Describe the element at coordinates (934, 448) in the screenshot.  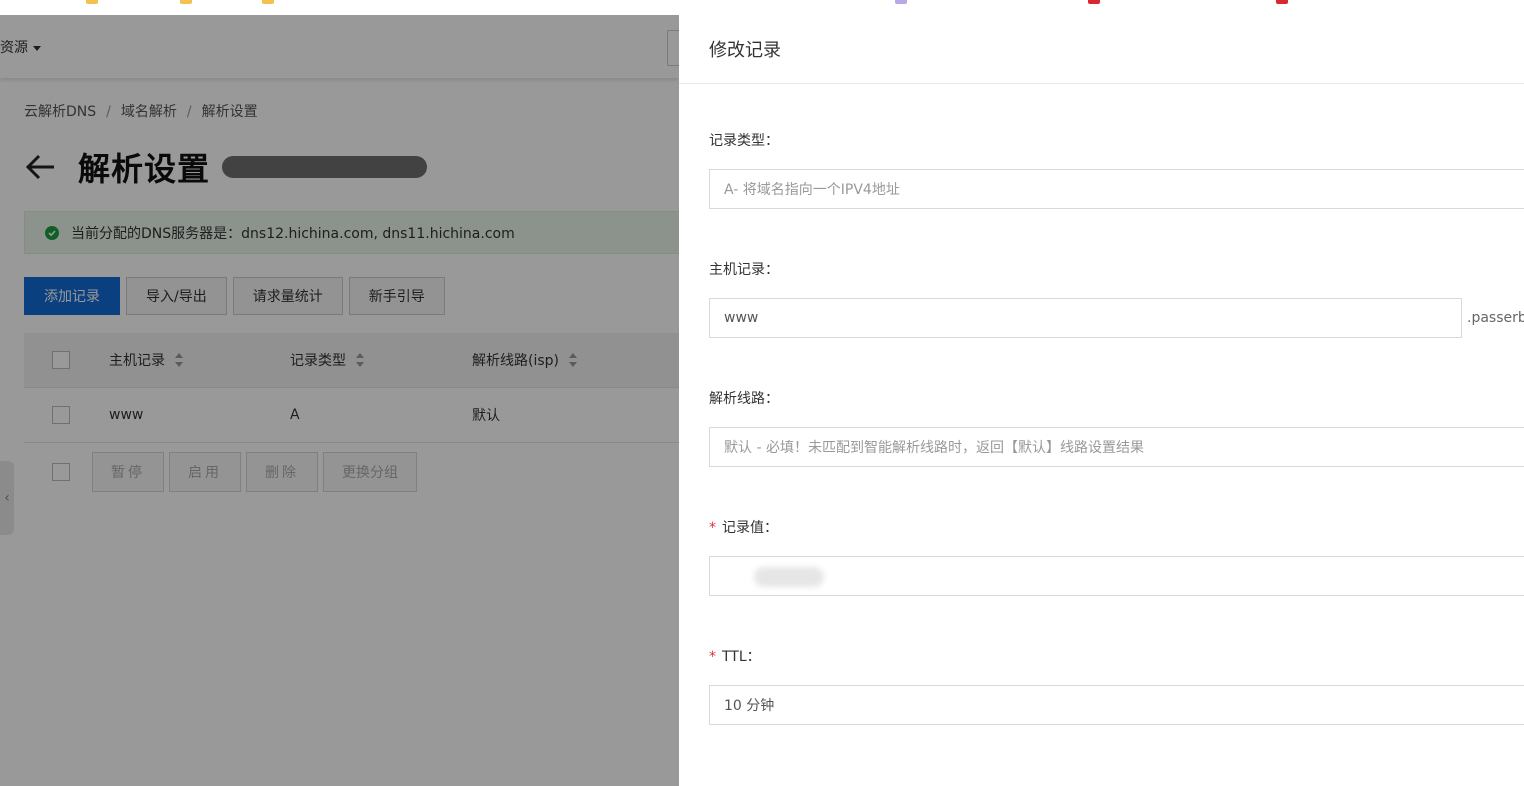
I see `line-value: 默认 - 必填！未匹配到智能解析线路时，返回【默认】线路设置结果` at that location.